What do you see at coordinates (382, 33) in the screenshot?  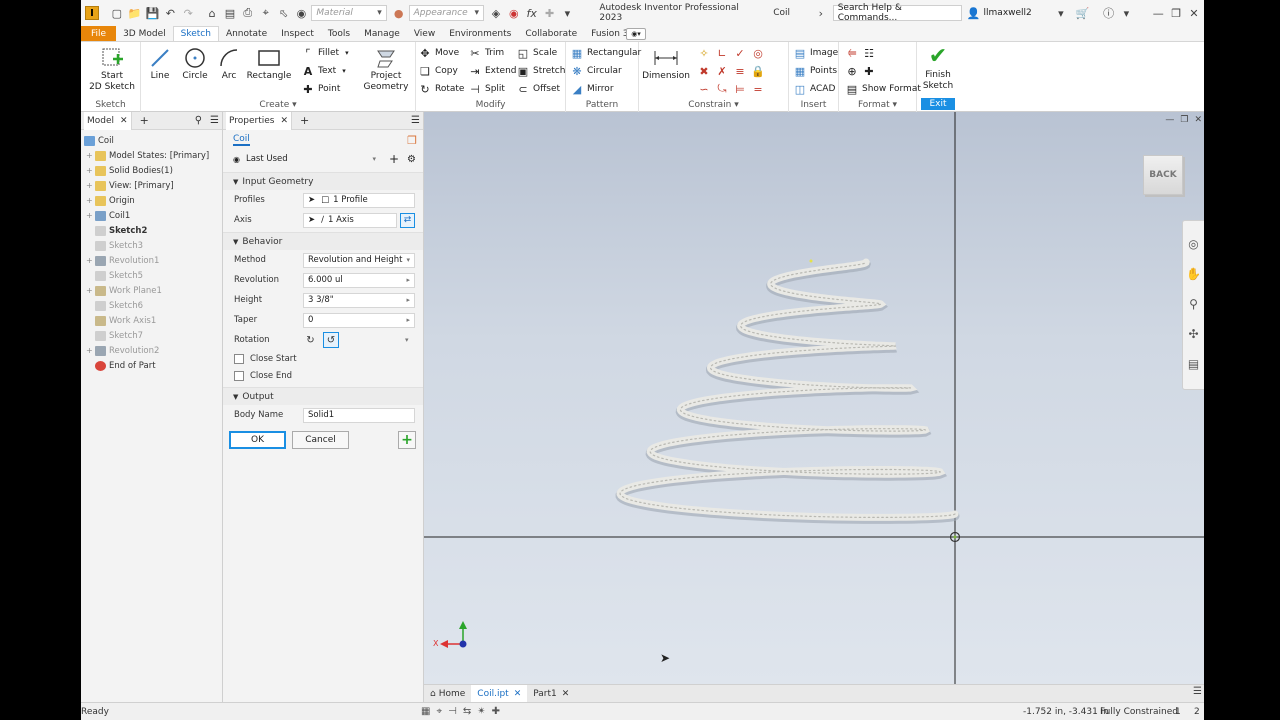 I see `tab-manage: Manage` at bounding box center [382, 33].